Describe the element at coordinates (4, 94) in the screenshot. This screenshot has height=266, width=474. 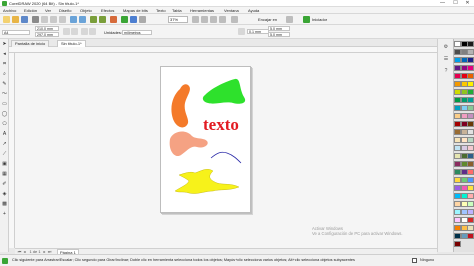
I see `artistic-media-icon: 〜` at that location.